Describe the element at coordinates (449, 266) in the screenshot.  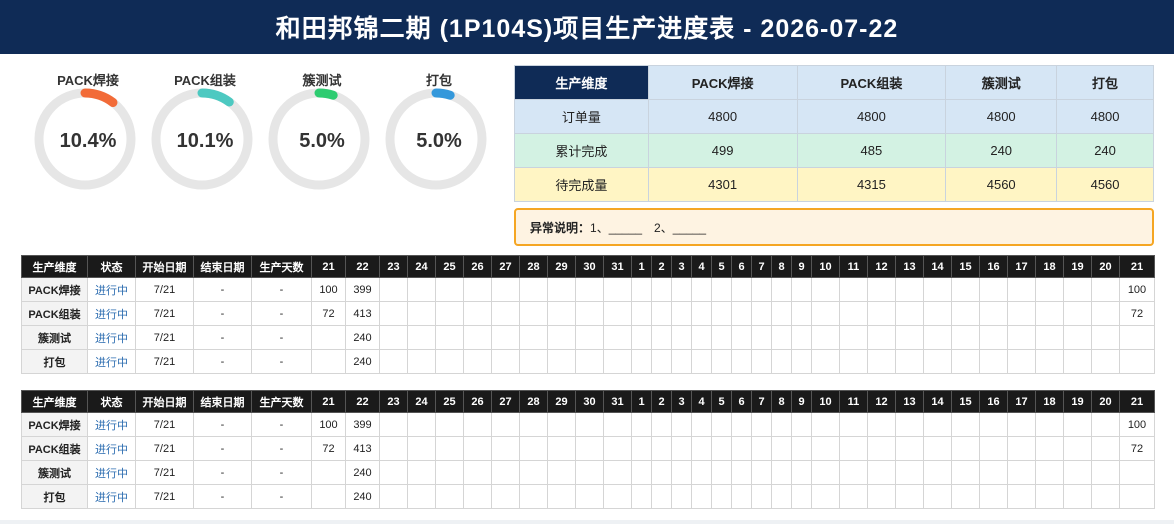
I see `schedule-day-header: 25` at that location.